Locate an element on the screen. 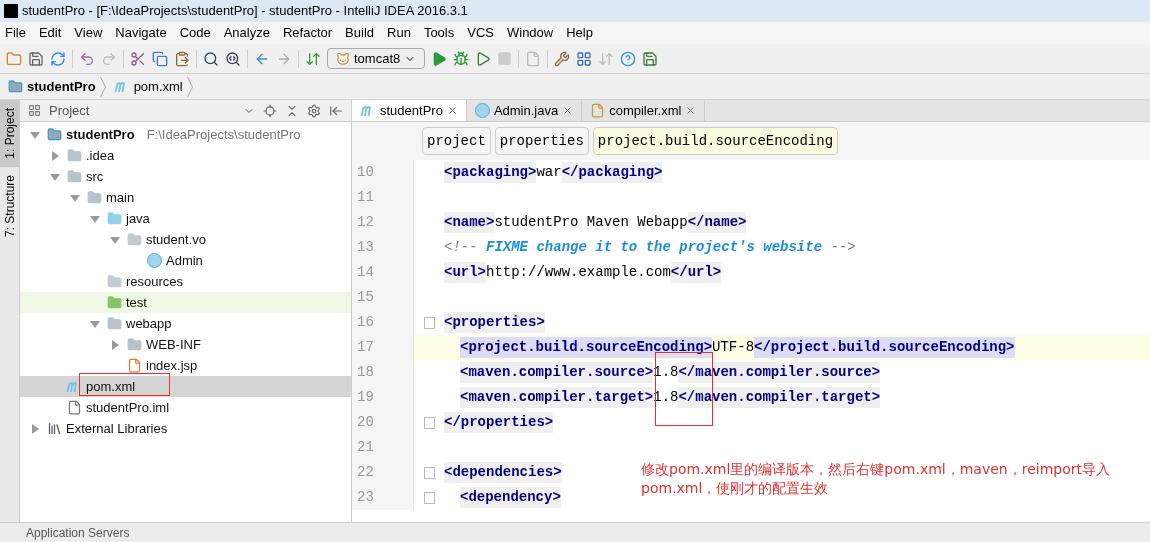 This screenshot has width=1150, height=542. tree-label: Admin is located at coordinates (184, 260).